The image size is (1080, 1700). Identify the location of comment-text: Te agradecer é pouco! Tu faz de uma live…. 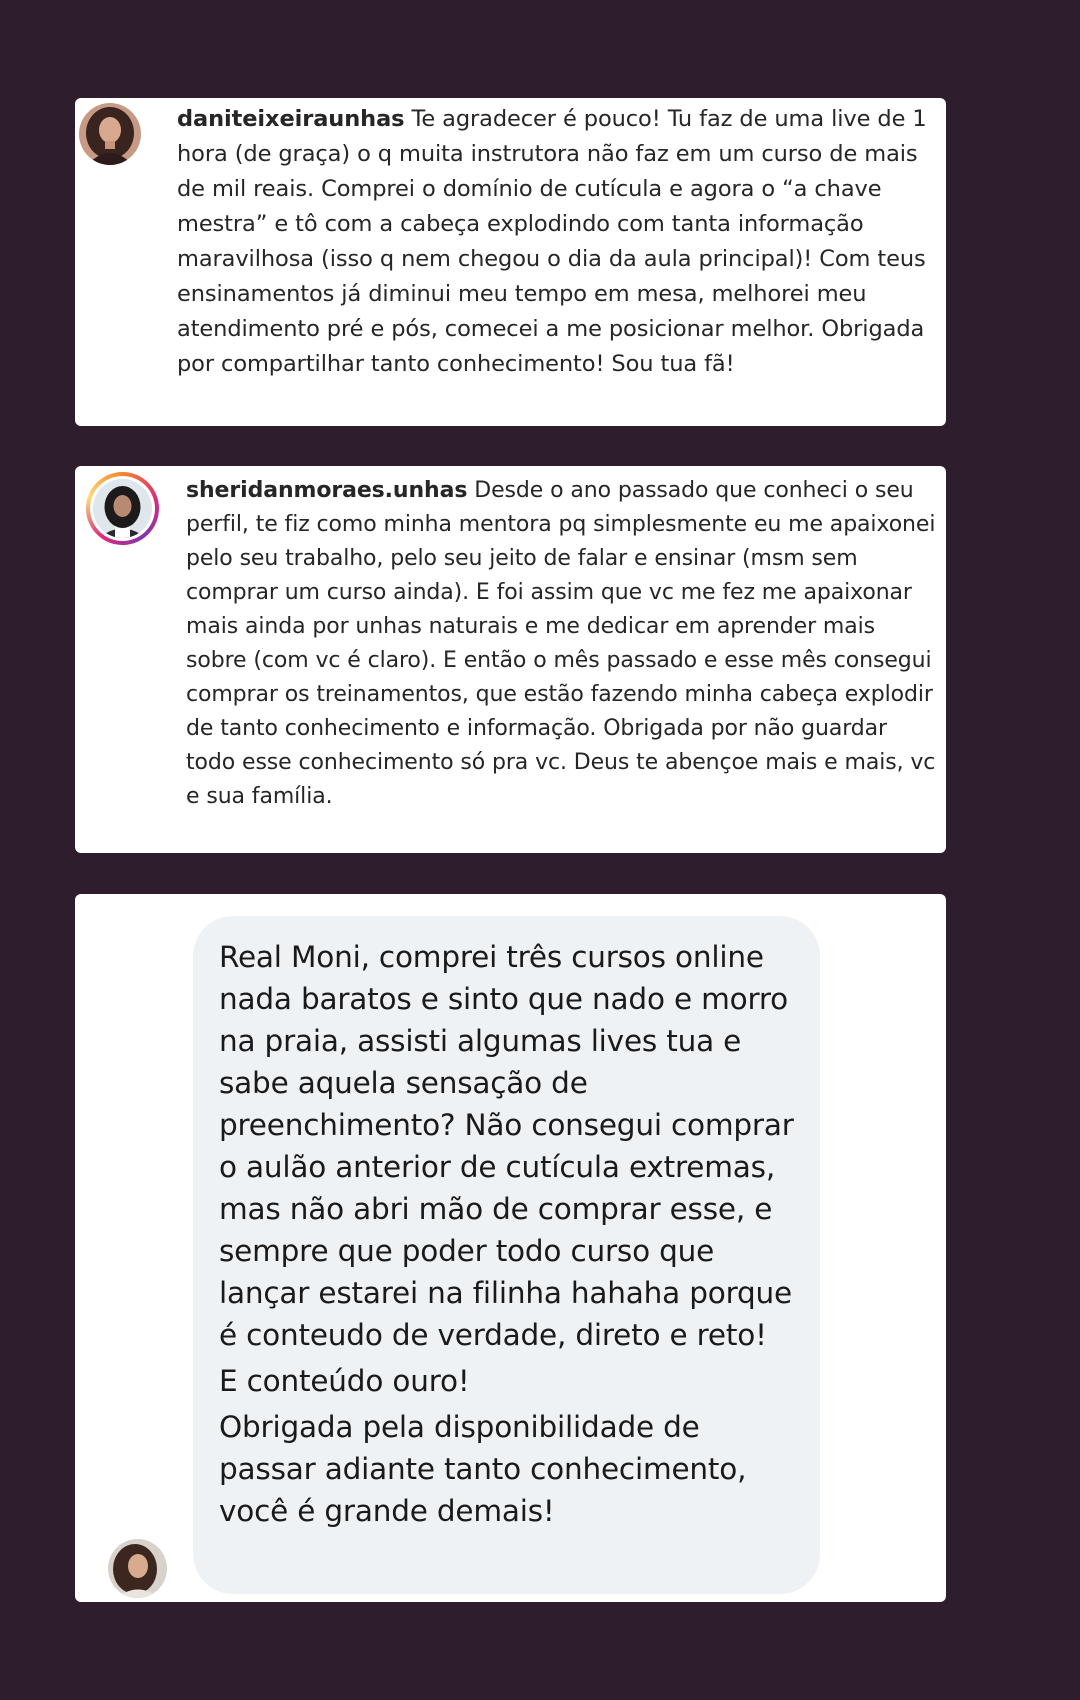
(552, 241).